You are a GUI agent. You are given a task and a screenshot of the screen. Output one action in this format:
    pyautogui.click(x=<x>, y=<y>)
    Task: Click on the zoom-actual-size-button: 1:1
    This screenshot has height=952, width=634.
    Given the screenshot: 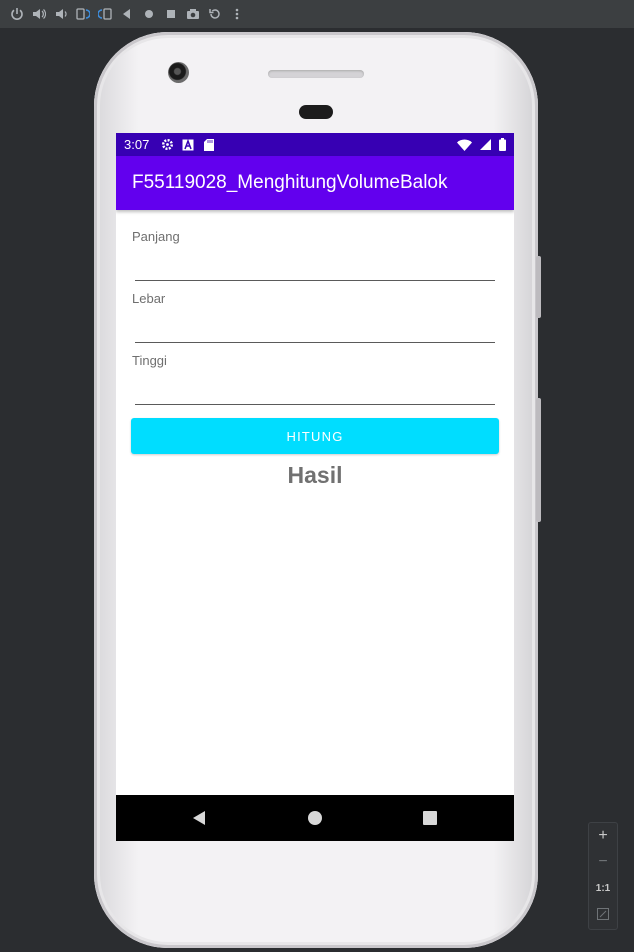 What is the action you would take?
    pyautogui.click(x=603, y=888)
    